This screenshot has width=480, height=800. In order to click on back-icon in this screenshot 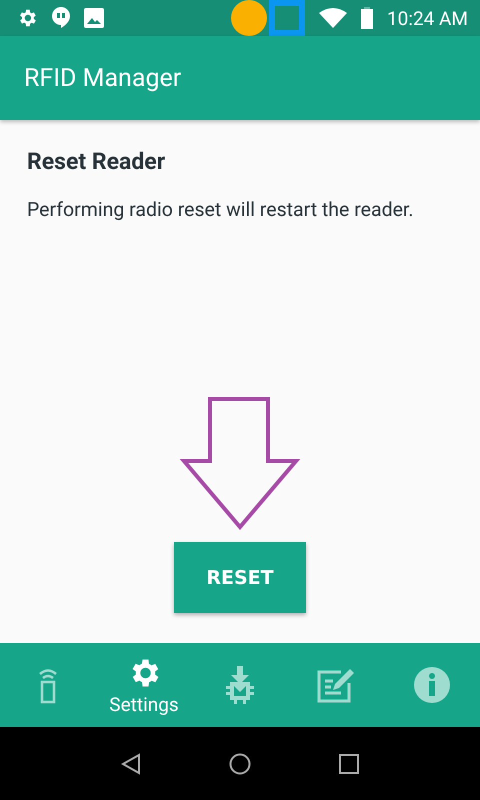, I will do `click(131, 763)`.